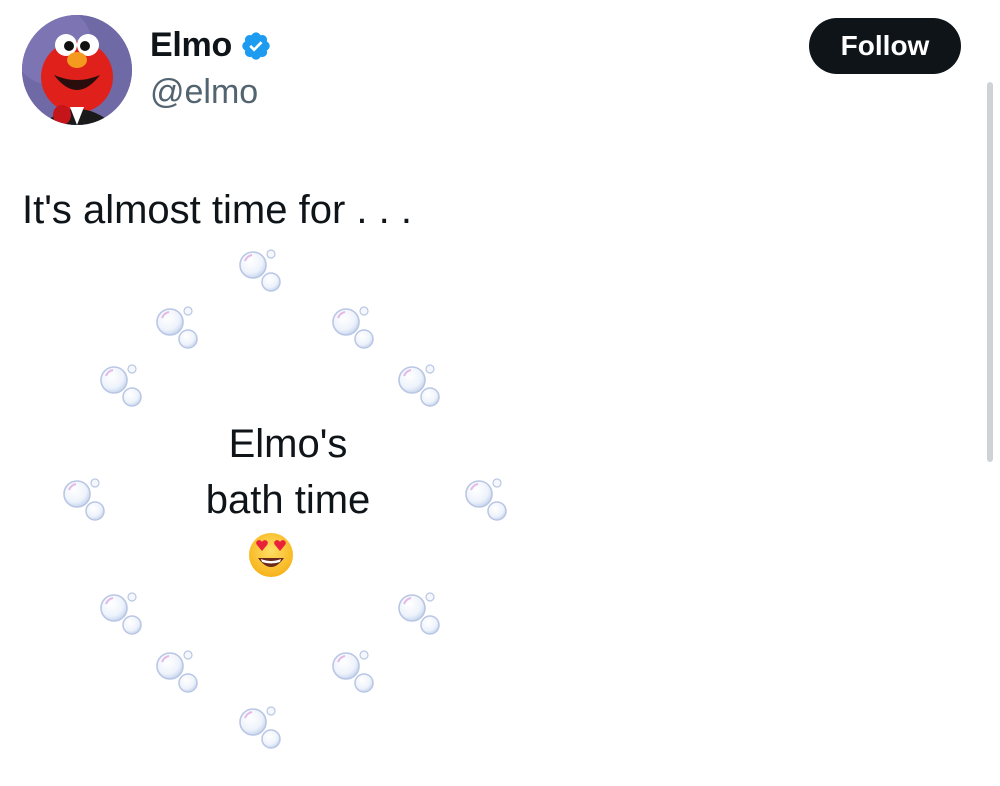 The height and width of the screenshot is (786, 1000). I want to click on author-handle: @elmo, so click(204, 92).